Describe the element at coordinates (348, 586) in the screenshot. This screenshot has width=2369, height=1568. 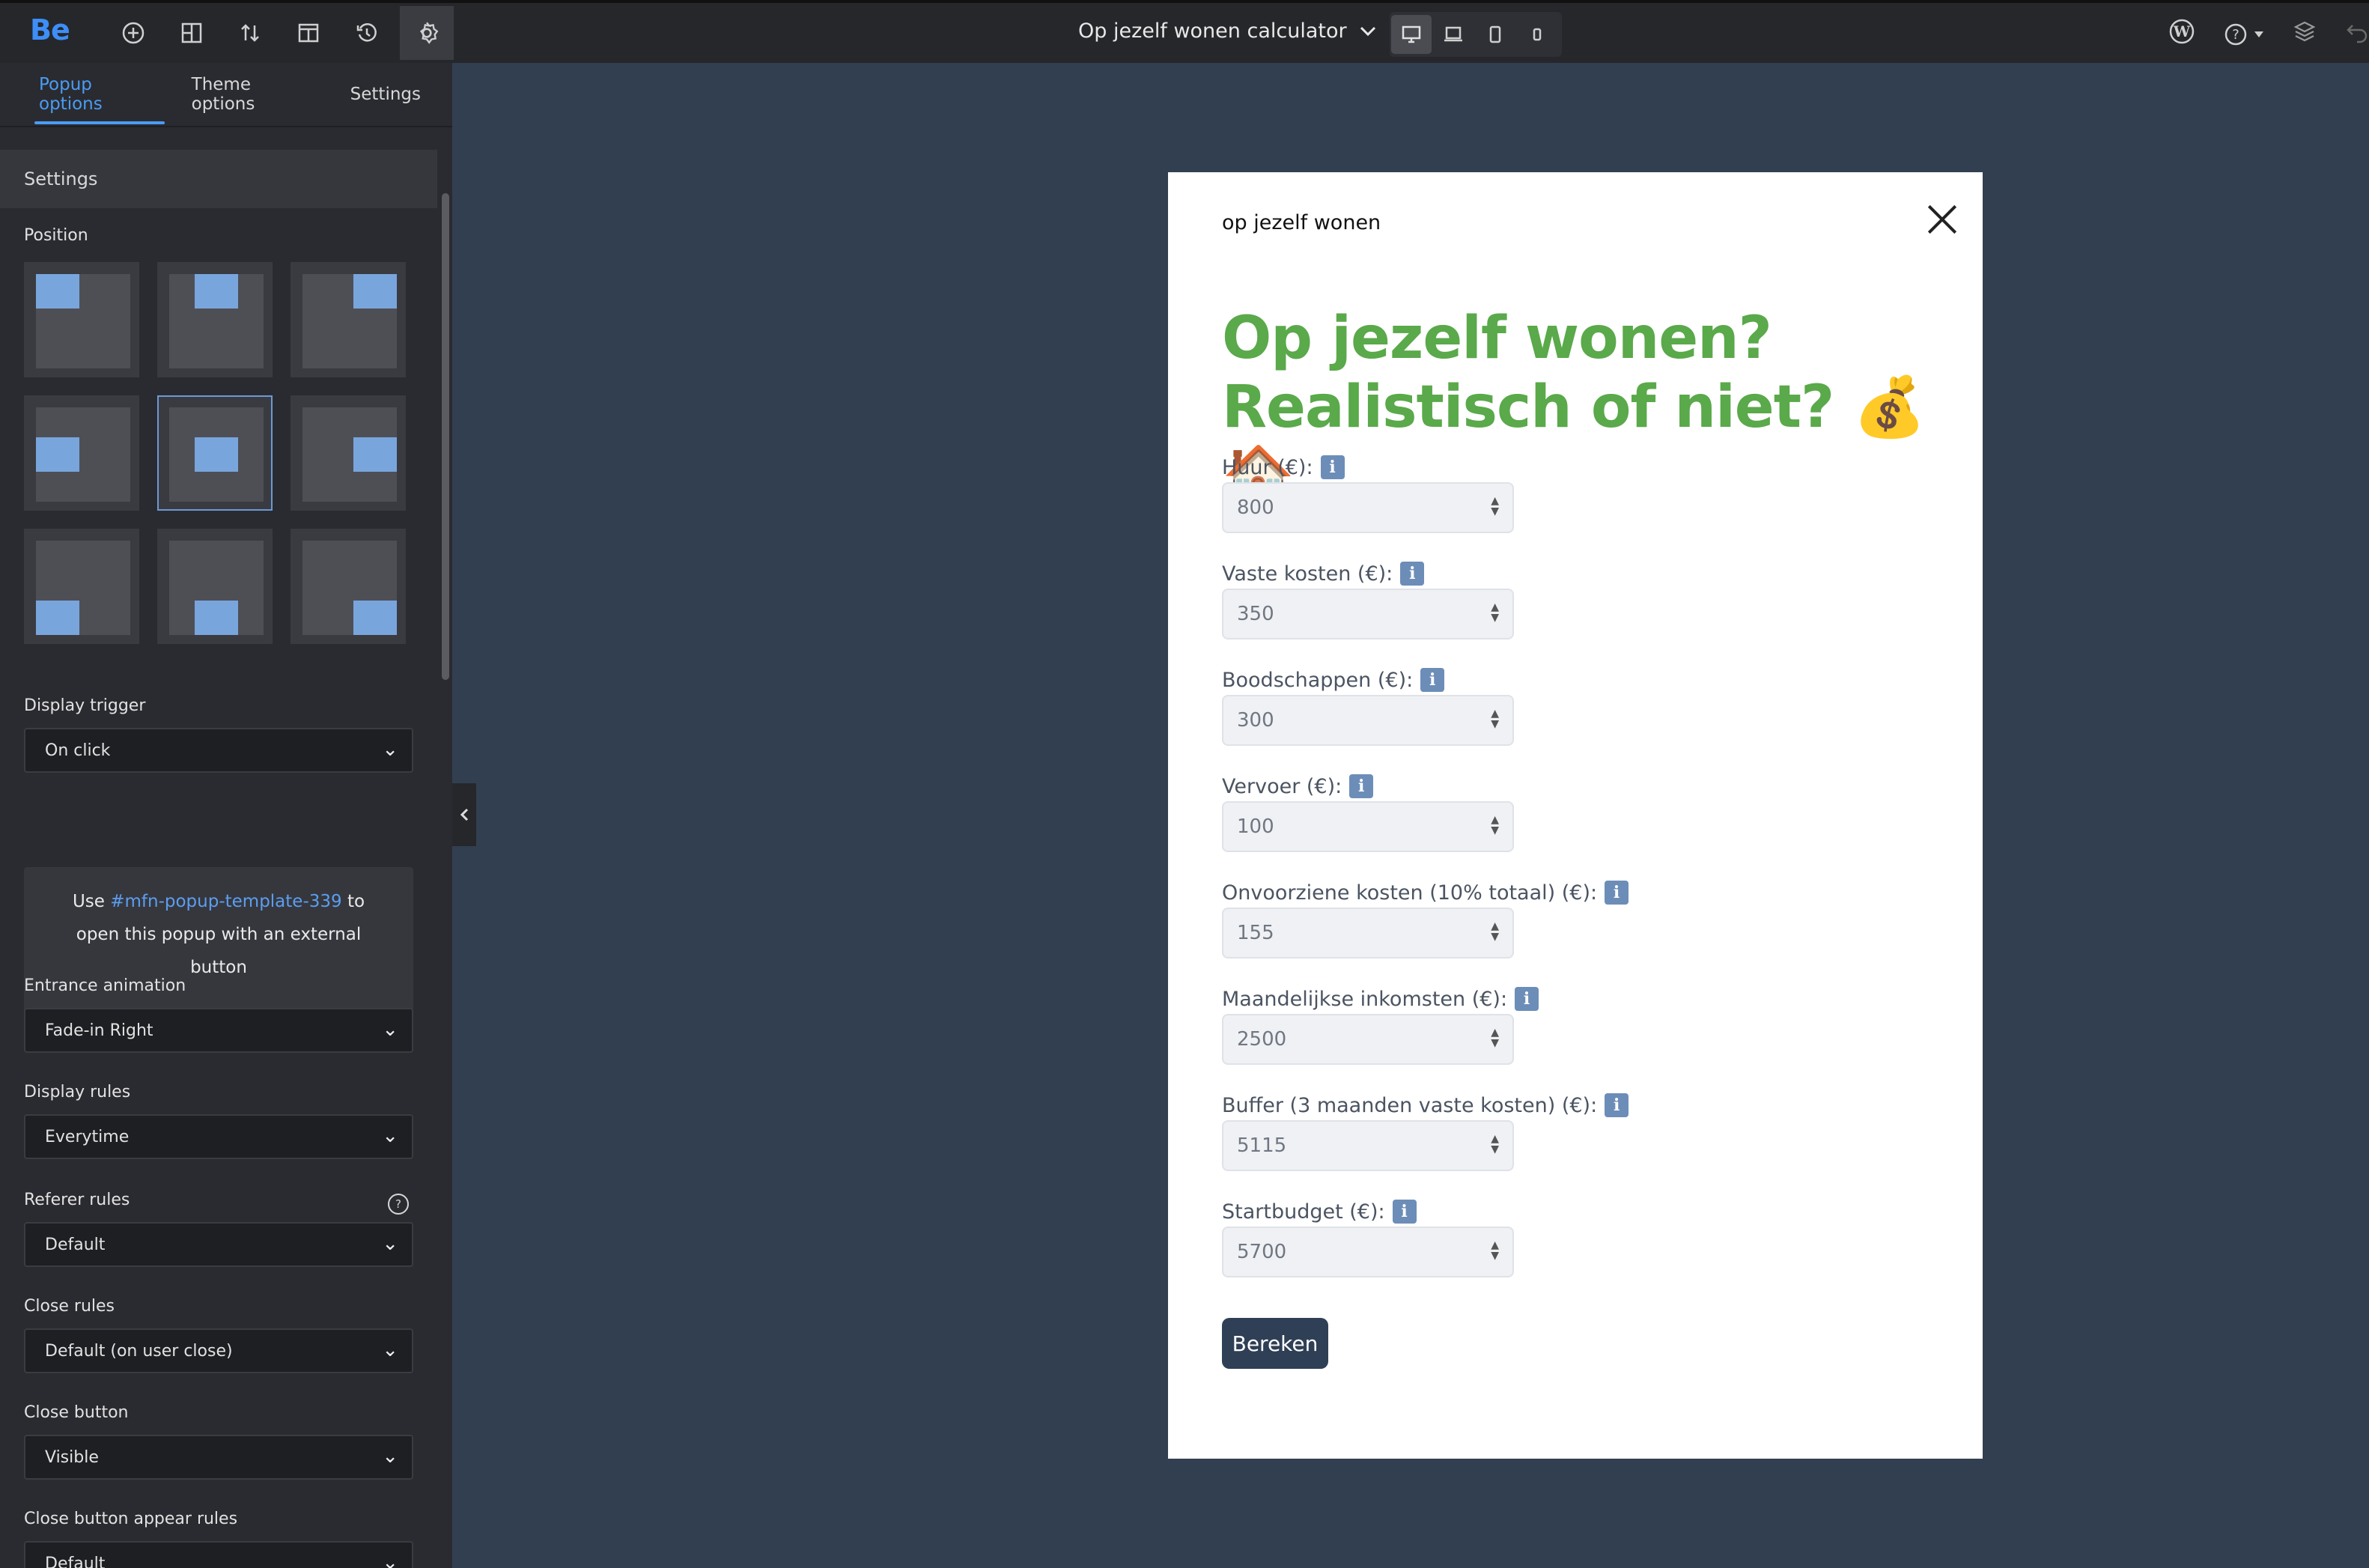
I see `position-bottom-right` at that location.